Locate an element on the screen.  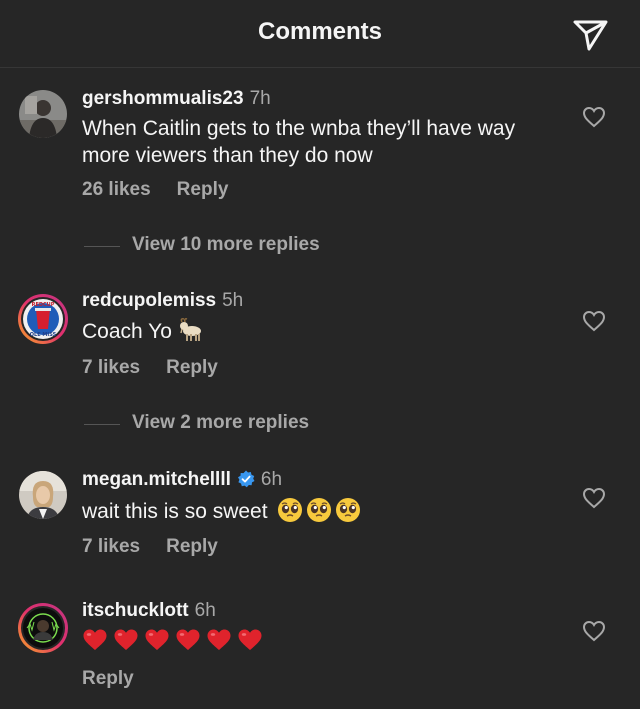
page-title: Comments is located at coordinates (320, 31).